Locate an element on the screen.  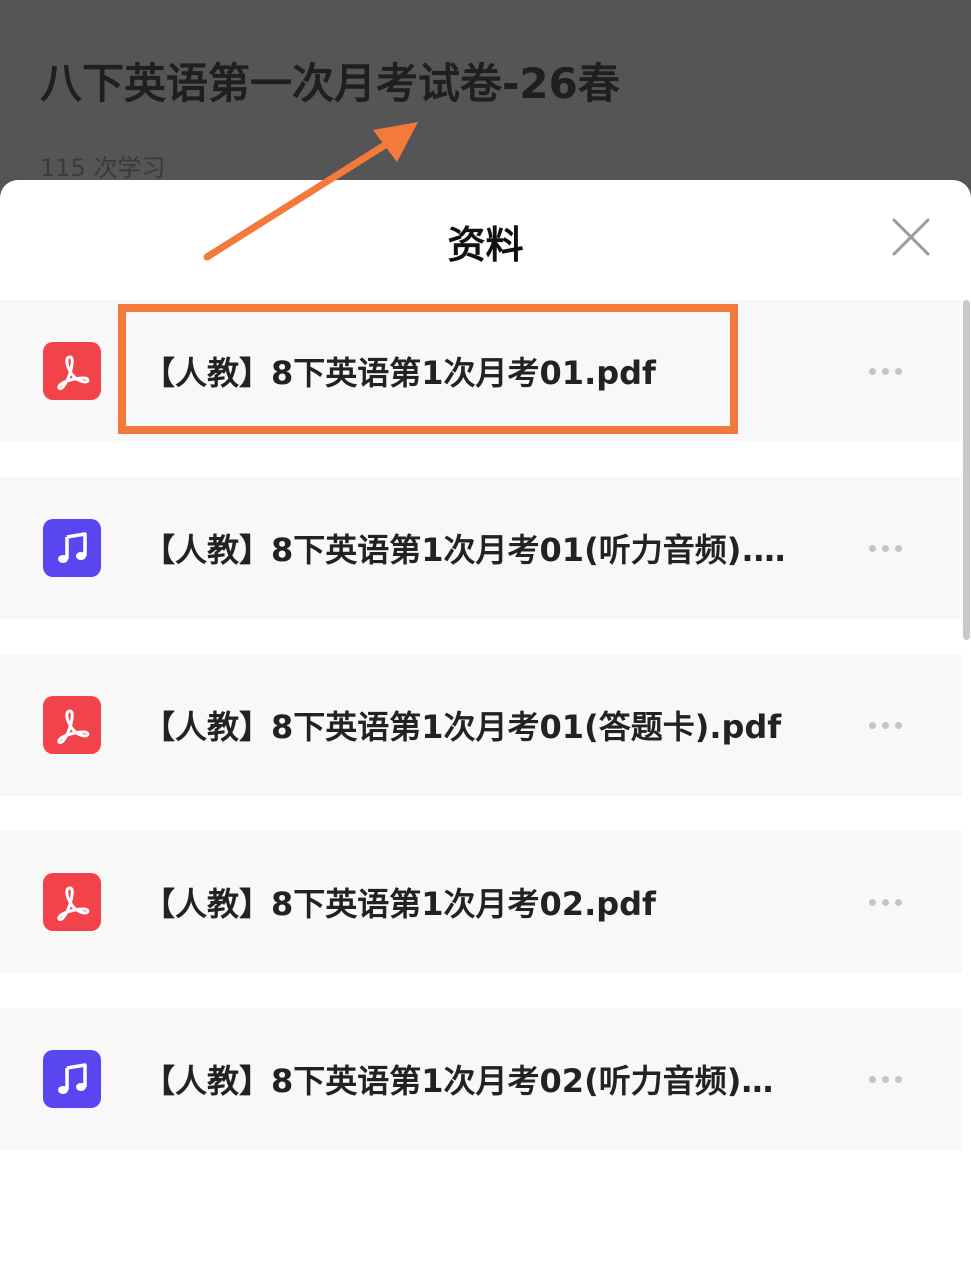
file-item: 【人教】8下英语第1次月考01.pdf is located at coordinates (481, 371).